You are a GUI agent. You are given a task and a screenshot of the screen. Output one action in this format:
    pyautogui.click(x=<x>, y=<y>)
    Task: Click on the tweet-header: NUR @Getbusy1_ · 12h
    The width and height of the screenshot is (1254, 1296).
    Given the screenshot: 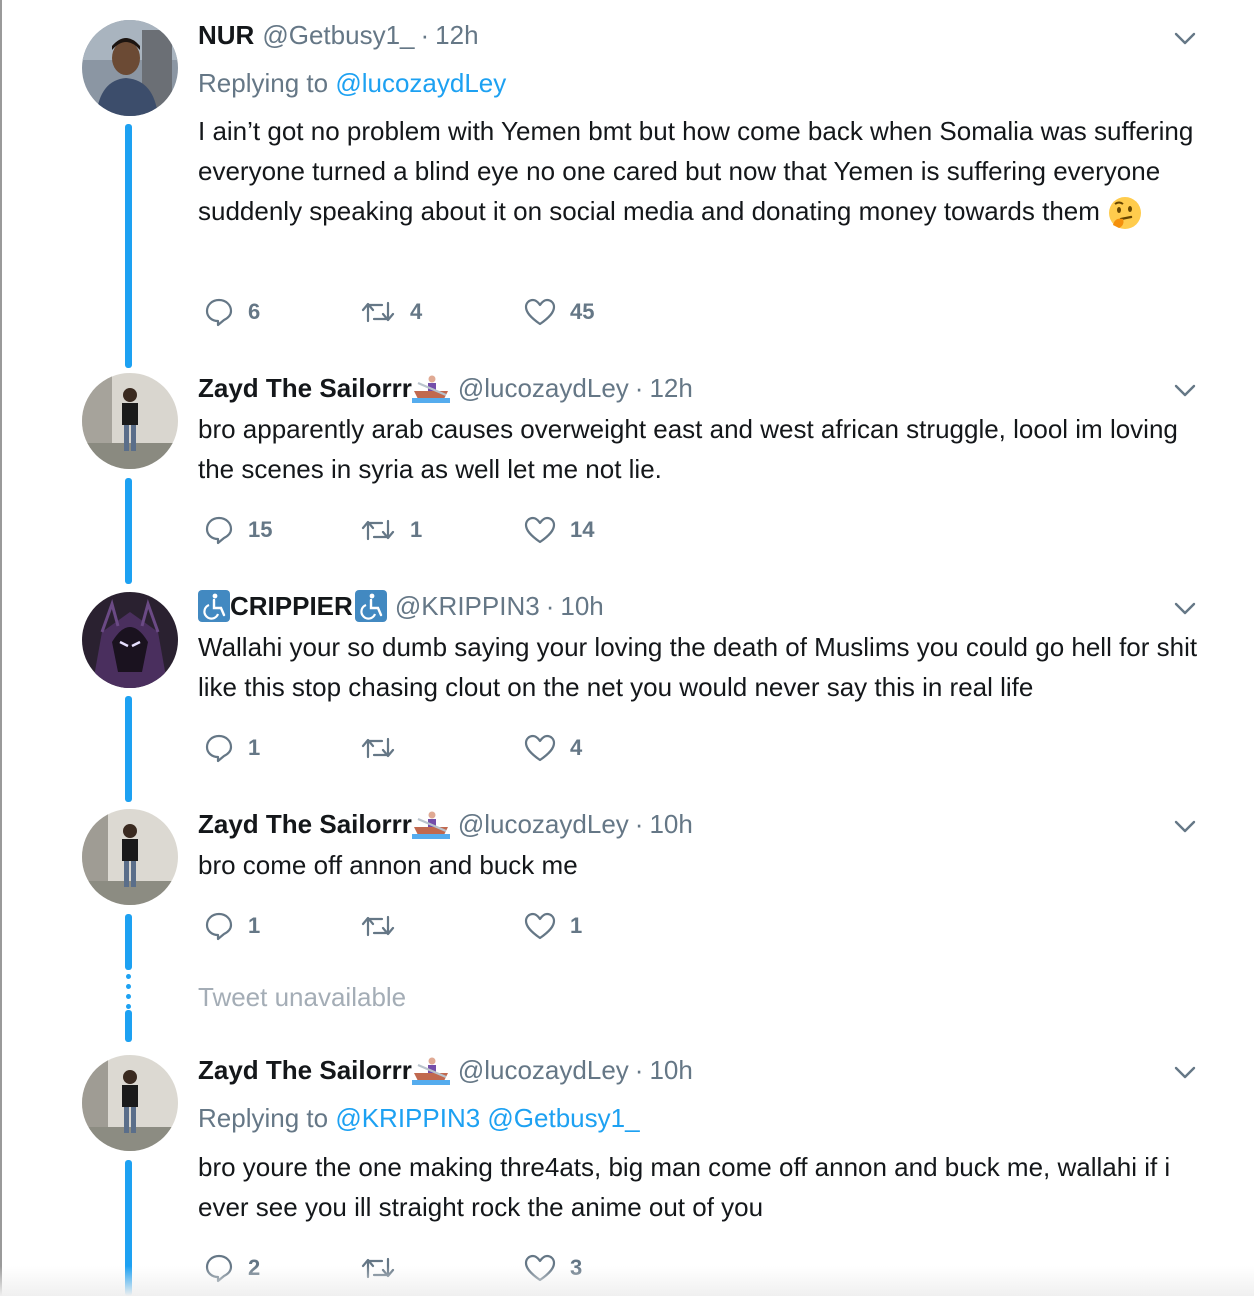 What is the action you would take?
    pyautogui.click(x=338, y=35)
    